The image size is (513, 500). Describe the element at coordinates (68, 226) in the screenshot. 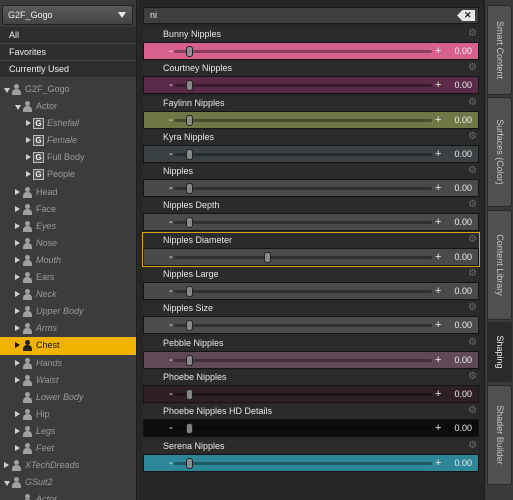

I see `tree-node: Eyes` at that location.